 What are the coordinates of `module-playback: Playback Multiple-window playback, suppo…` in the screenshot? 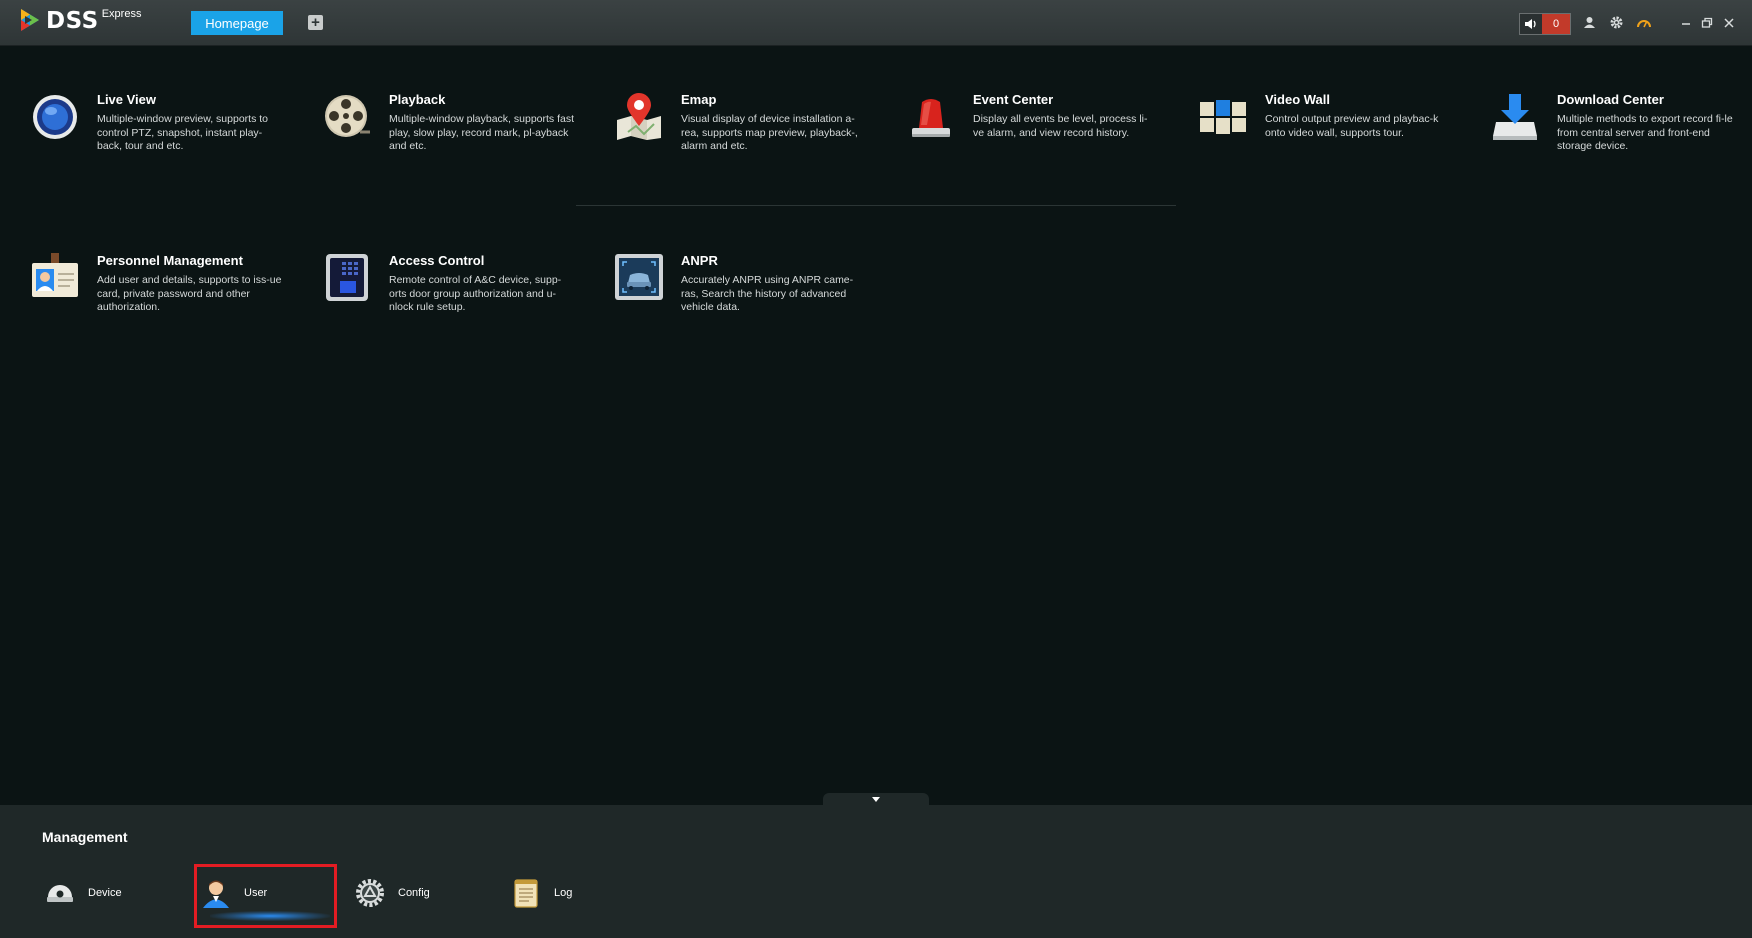 It's located at (452, 152).